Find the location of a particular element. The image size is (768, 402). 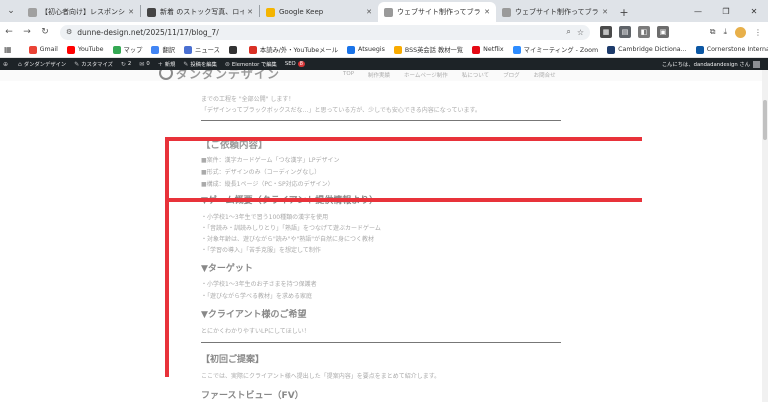

apps-grid-icon: ▦ is located at coordinates (8, 49).